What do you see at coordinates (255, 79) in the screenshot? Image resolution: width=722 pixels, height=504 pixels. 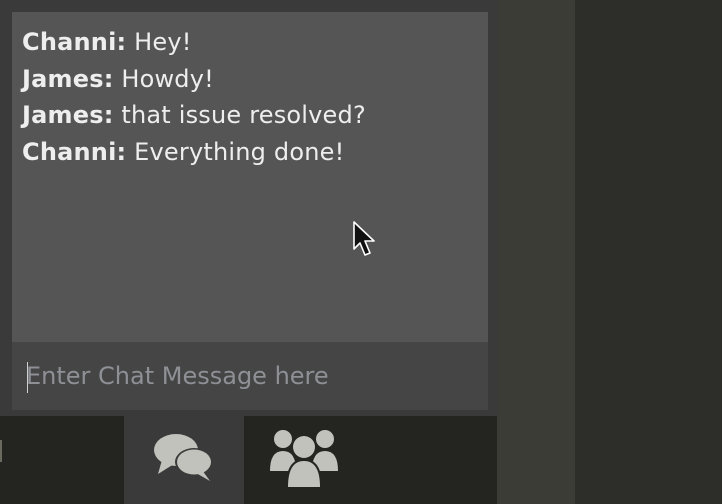 I see `chat-message: James: Howdy!` at bounding box center [255, 79].